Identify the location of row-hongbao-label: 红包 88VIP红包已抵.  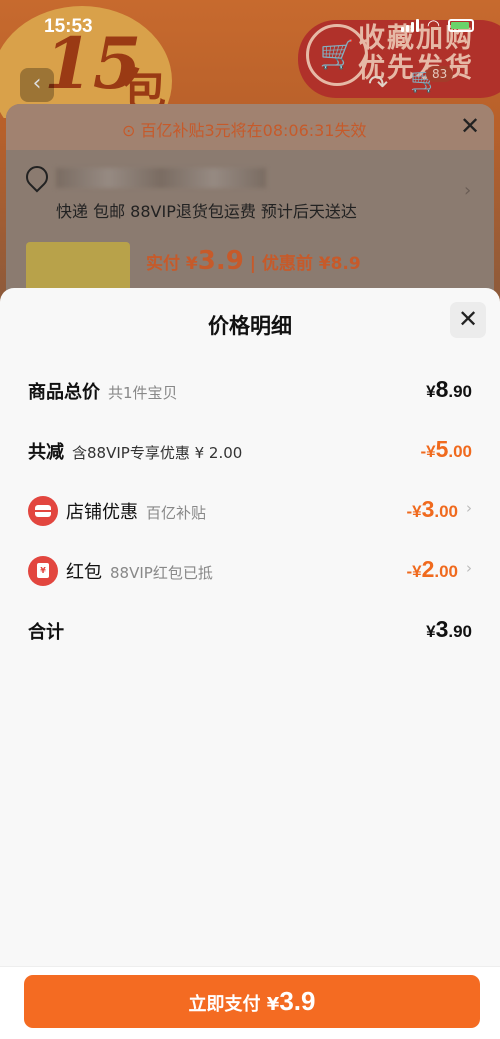
(139, 572).